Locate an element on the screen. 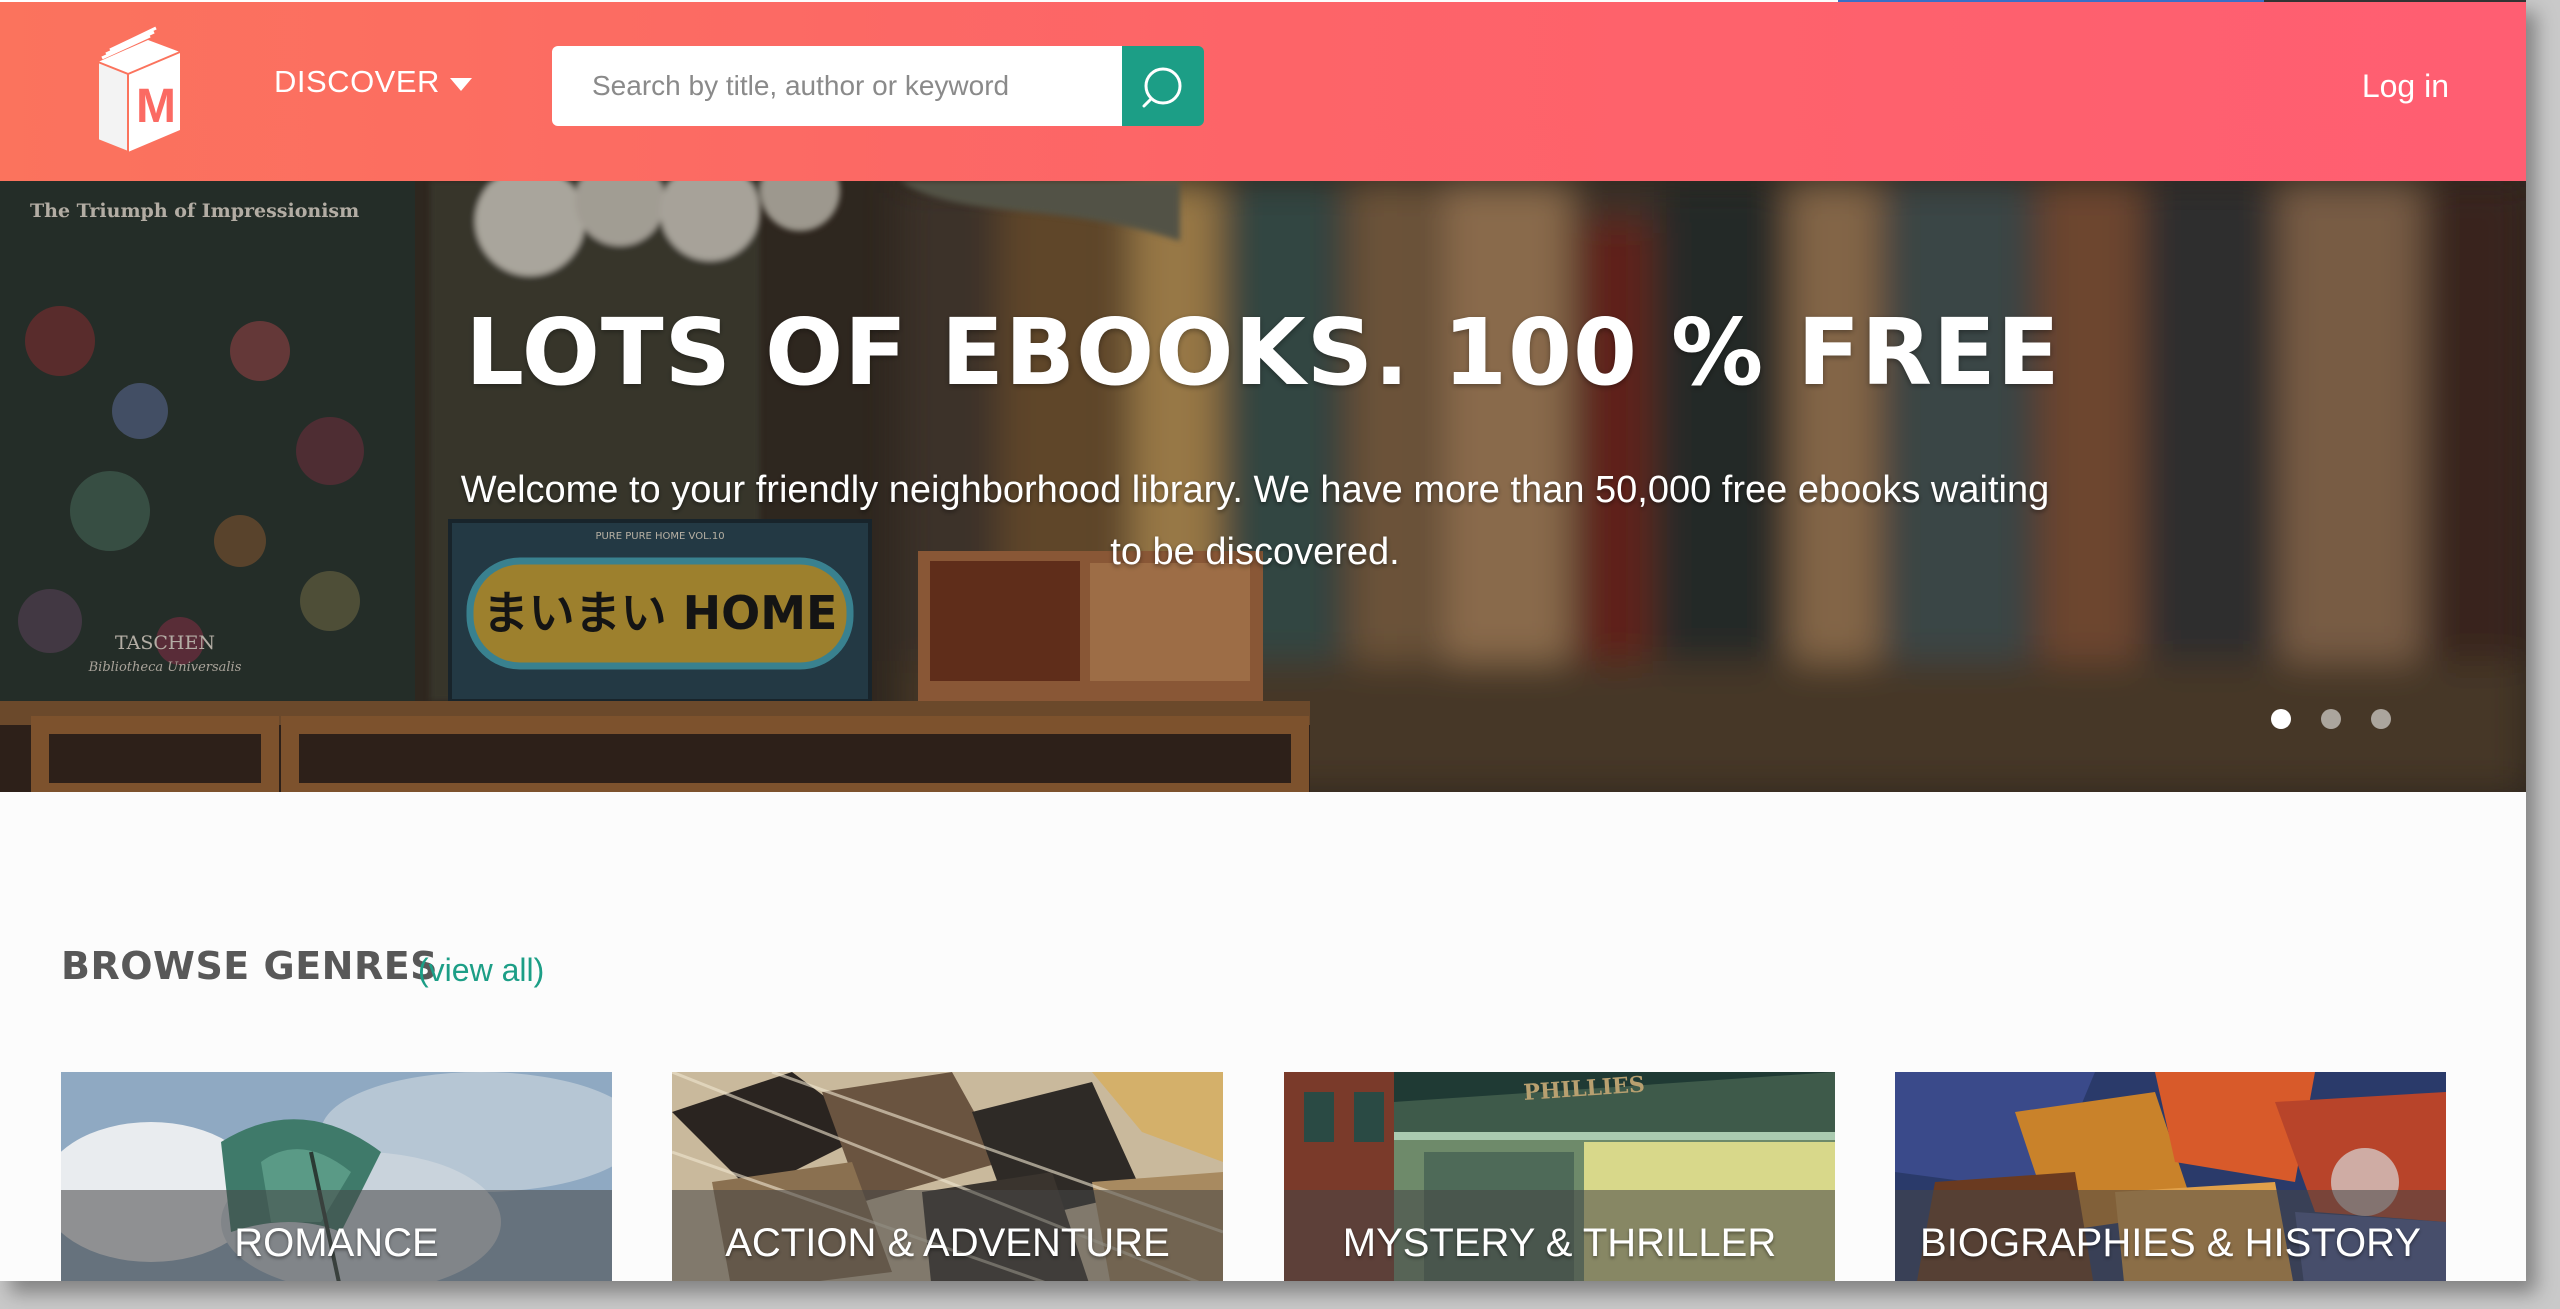  genre-label: BIOGRAPHIES & HISTORY is located at coordinates (2170, 1235).